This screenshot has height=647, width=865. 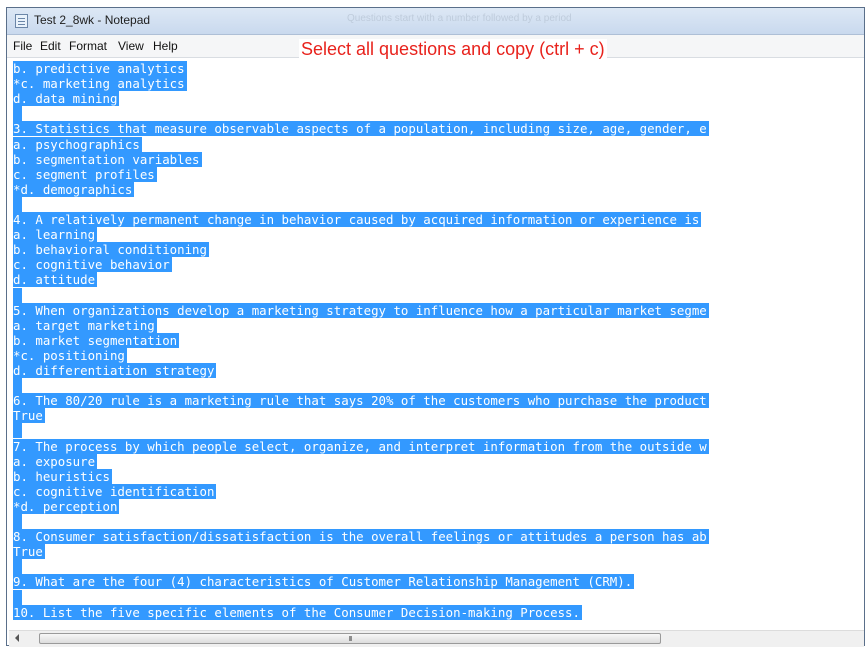 I want to click on scroll-thumb: III, so click(x=350, y=638).